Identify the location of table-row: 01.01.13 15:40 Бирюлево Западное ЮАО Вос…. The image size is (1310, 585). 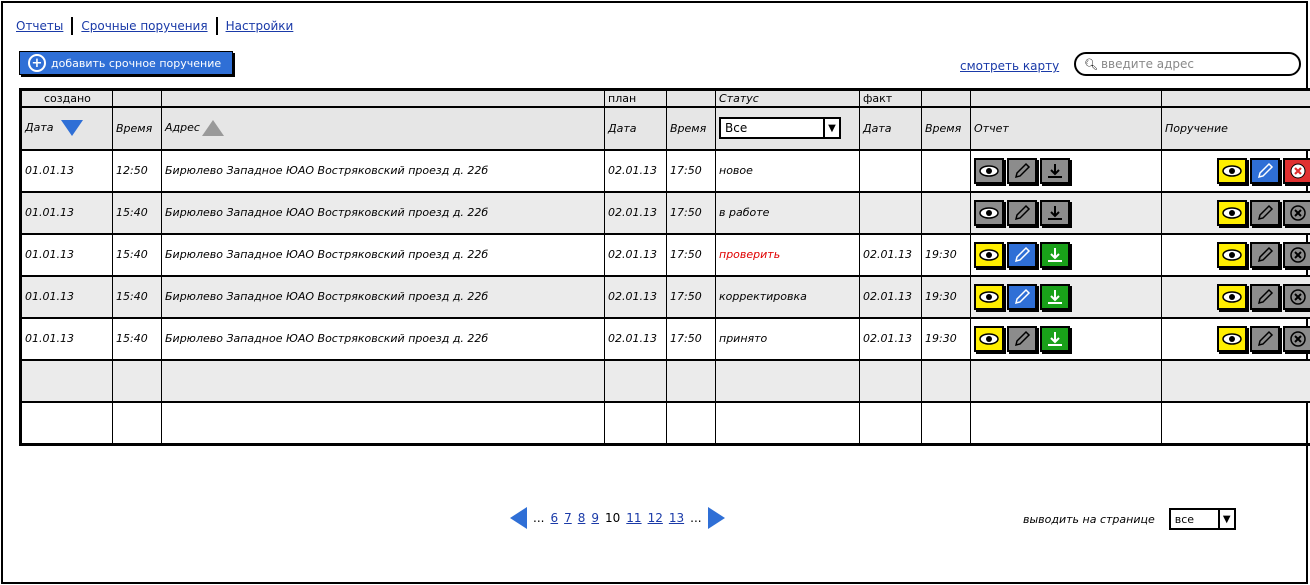
(665, 338).